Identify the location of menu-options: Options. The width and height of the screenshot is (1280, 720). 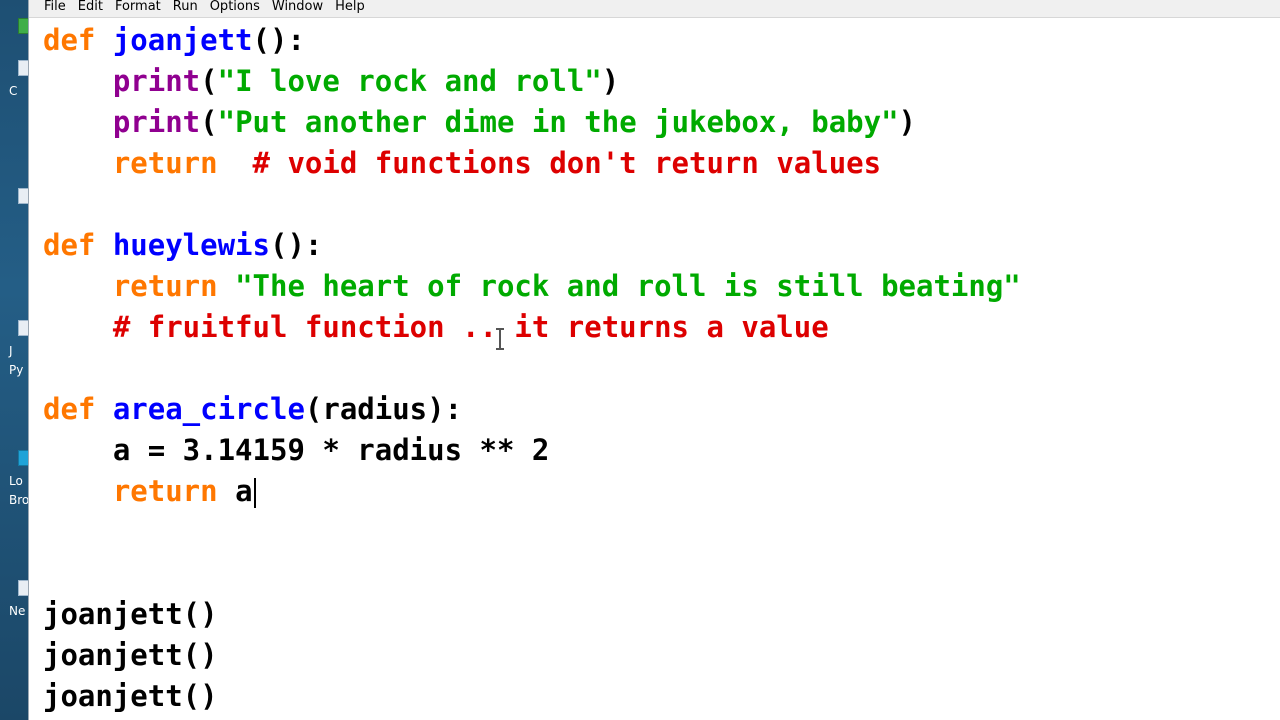
(235, 6).